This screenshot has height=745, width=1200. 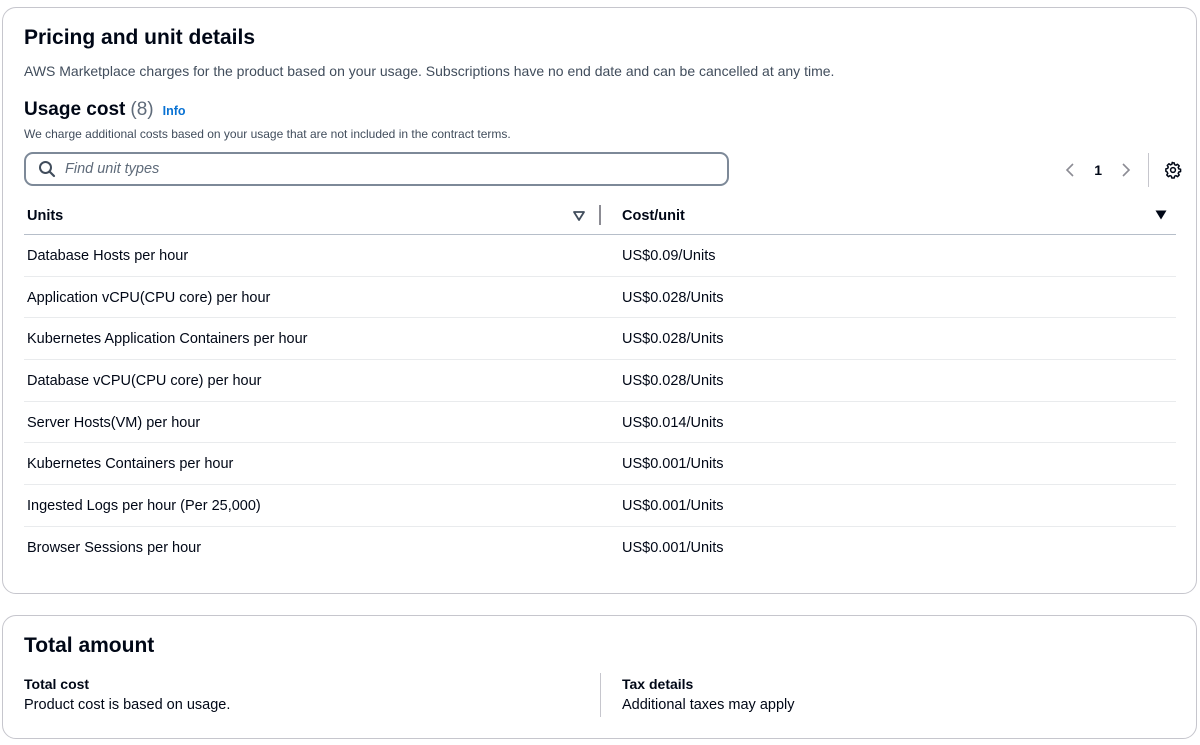 I want to click on usage-header: Usage cost (8) Info, so click(x=105, y=110).